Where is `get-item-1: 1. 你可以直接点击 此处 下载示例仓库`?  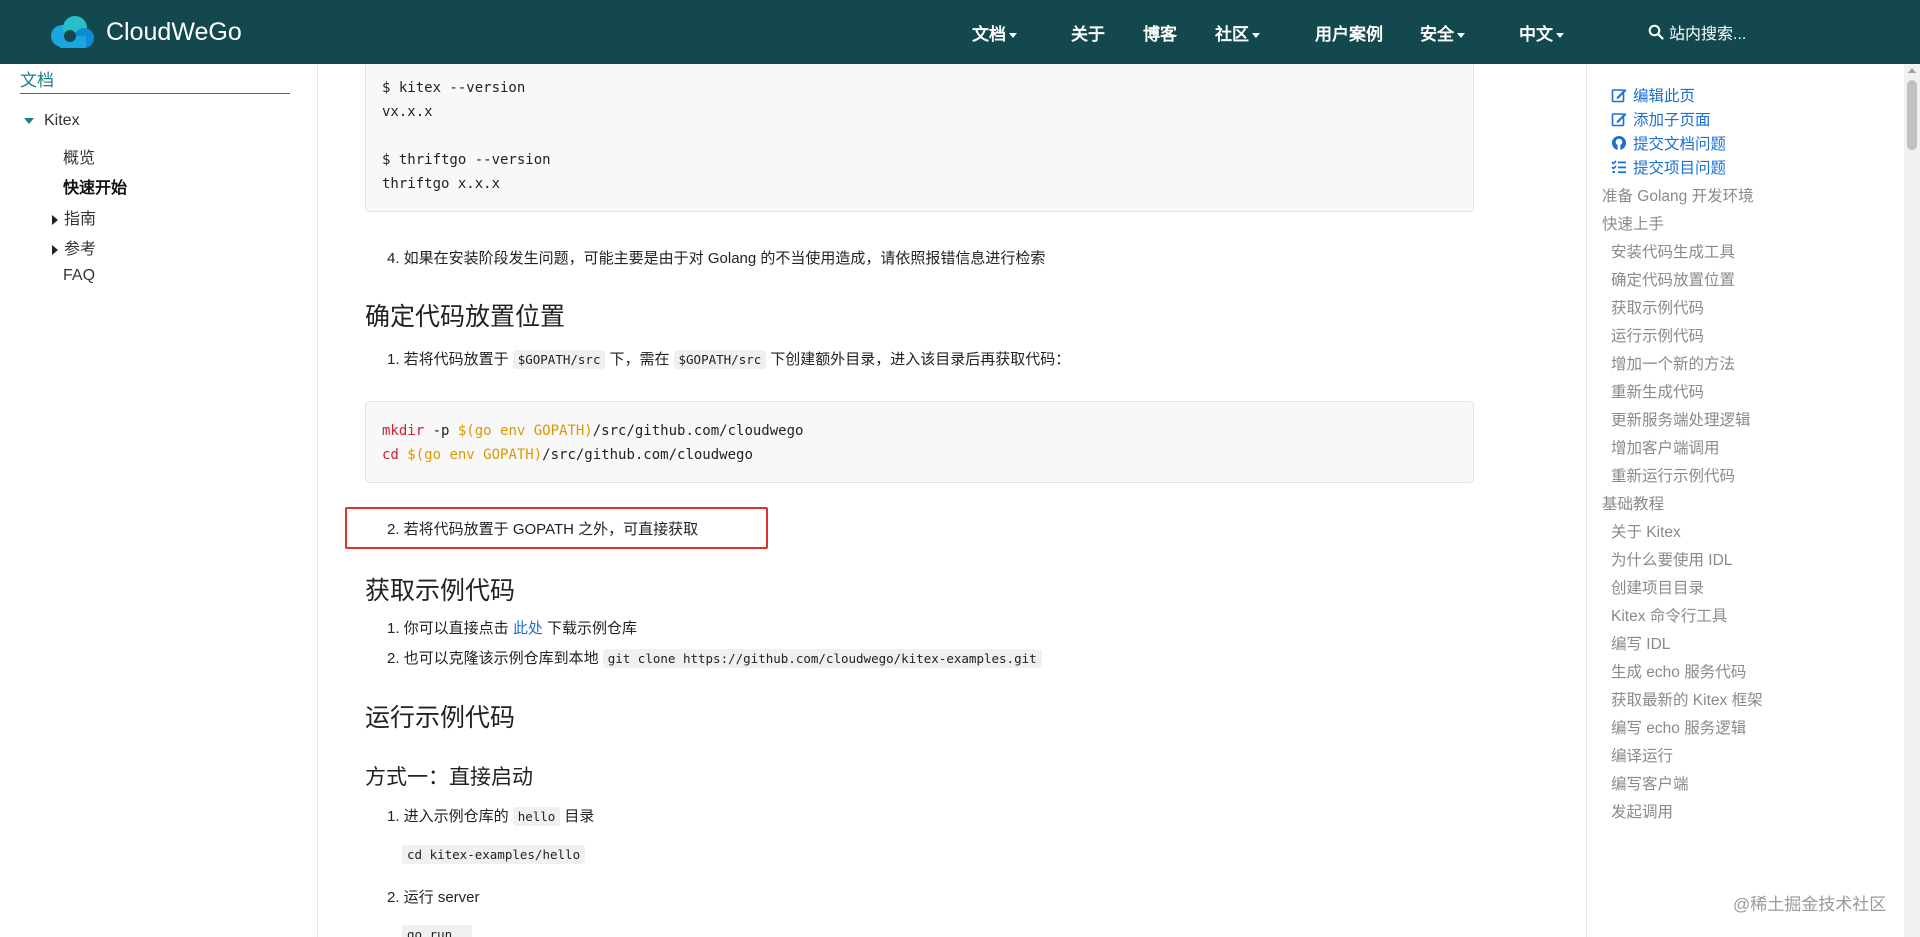 get-item-1: 1. 你可以直接点击 此处 下载示例仓库 is located at coordinates (512, 627).